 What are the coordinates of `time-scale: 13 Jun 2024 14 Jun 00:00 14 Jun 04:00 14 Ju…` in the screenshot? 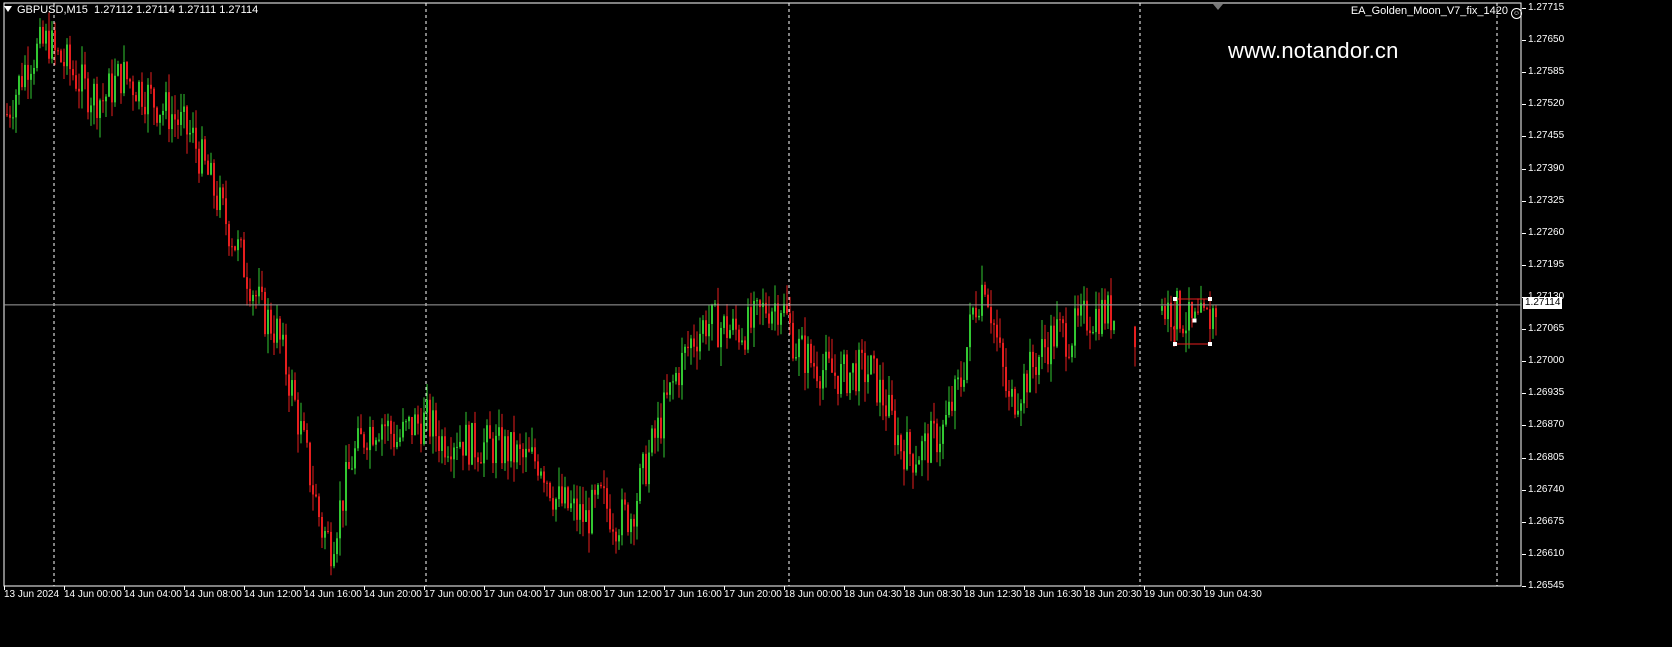 It's located at (761, 596).